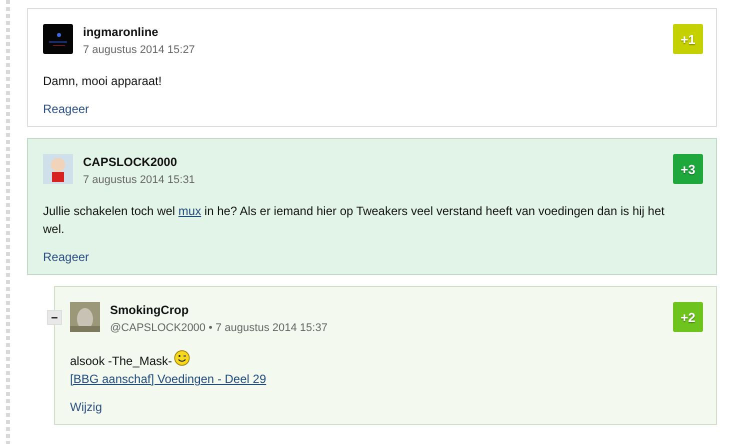 Image resolution: width=729 pixels, height=444 pixels. What do you see at coordinates (354, 220) in the screenshot?
I see `comment-text: Jullie schakelen toch wel mux in he? Als er iemand hier op Tweakers veel verstand heeft van voedingen dan is hij het wel.` at bounding box center [354, 220].